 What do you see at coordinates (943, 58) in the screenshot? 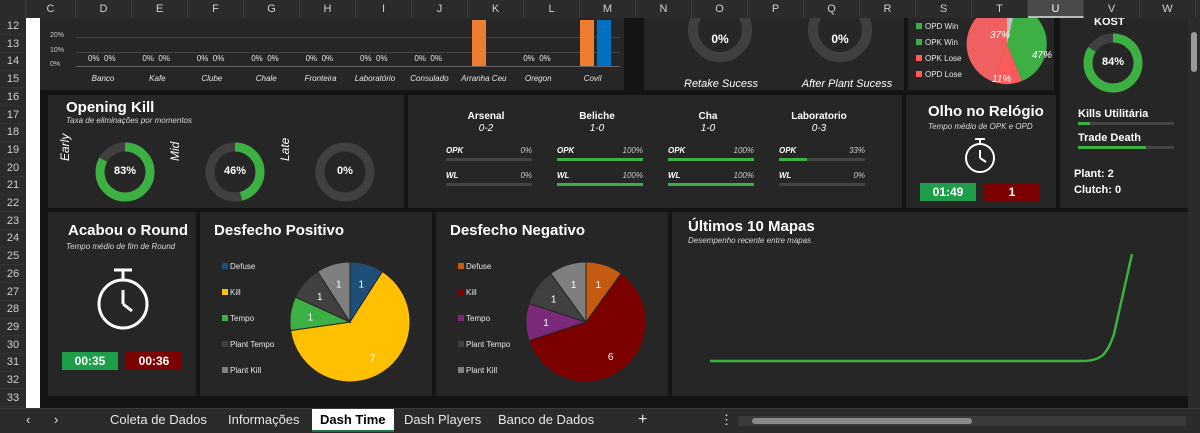
I see `legend-label: OPK Lose` at bounding box center [943, 58].